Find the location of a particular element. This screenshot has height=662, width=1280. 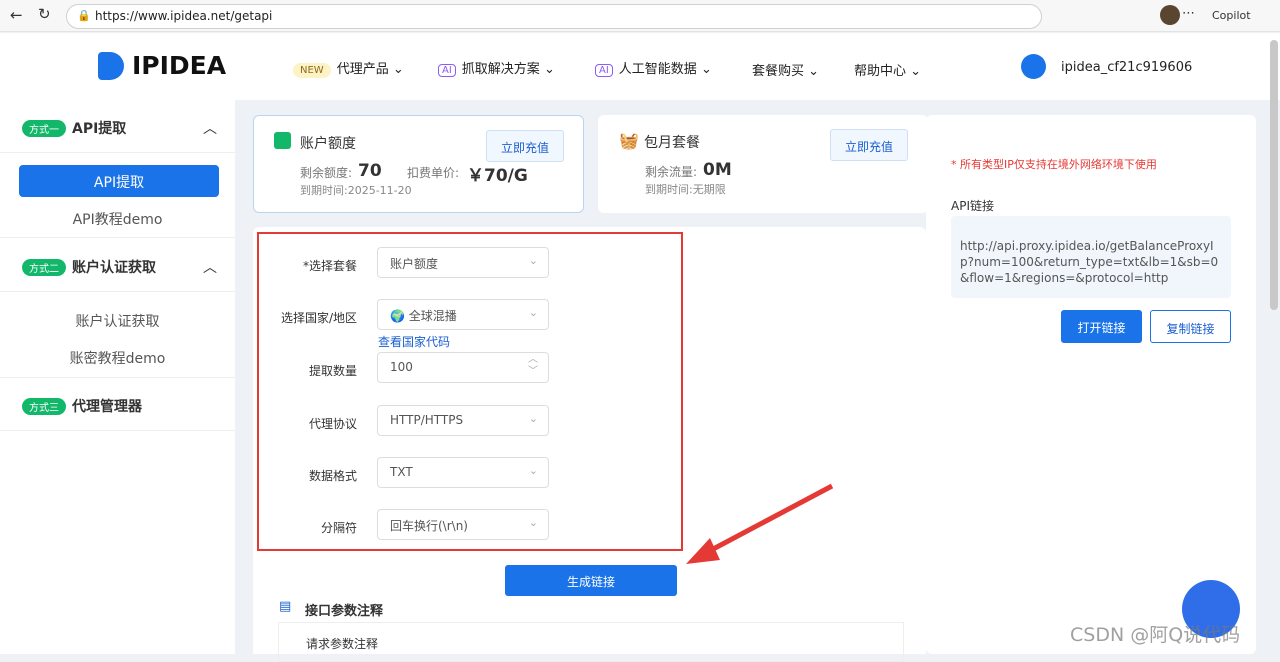

select-value: HTTP/HTTPS is located at coordinates (427, 420).